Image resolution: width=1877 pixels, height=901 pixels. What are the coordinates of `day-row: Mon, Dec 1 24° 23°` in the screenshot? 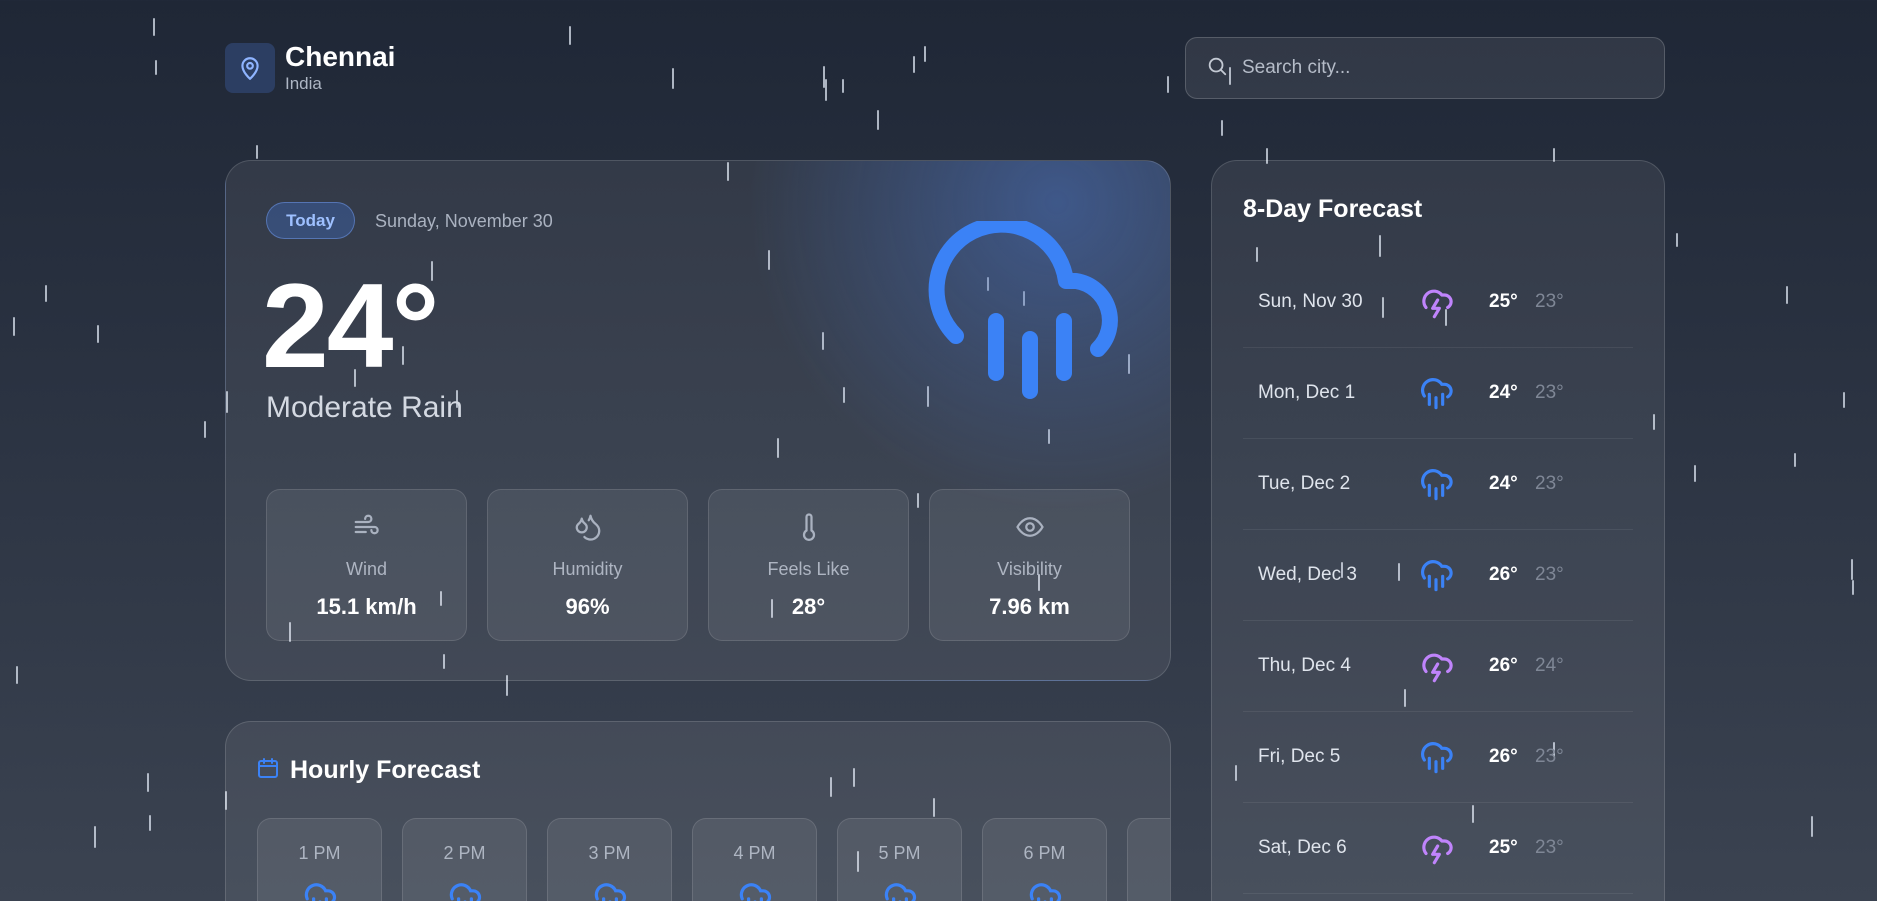 It's located at (1438, 393).